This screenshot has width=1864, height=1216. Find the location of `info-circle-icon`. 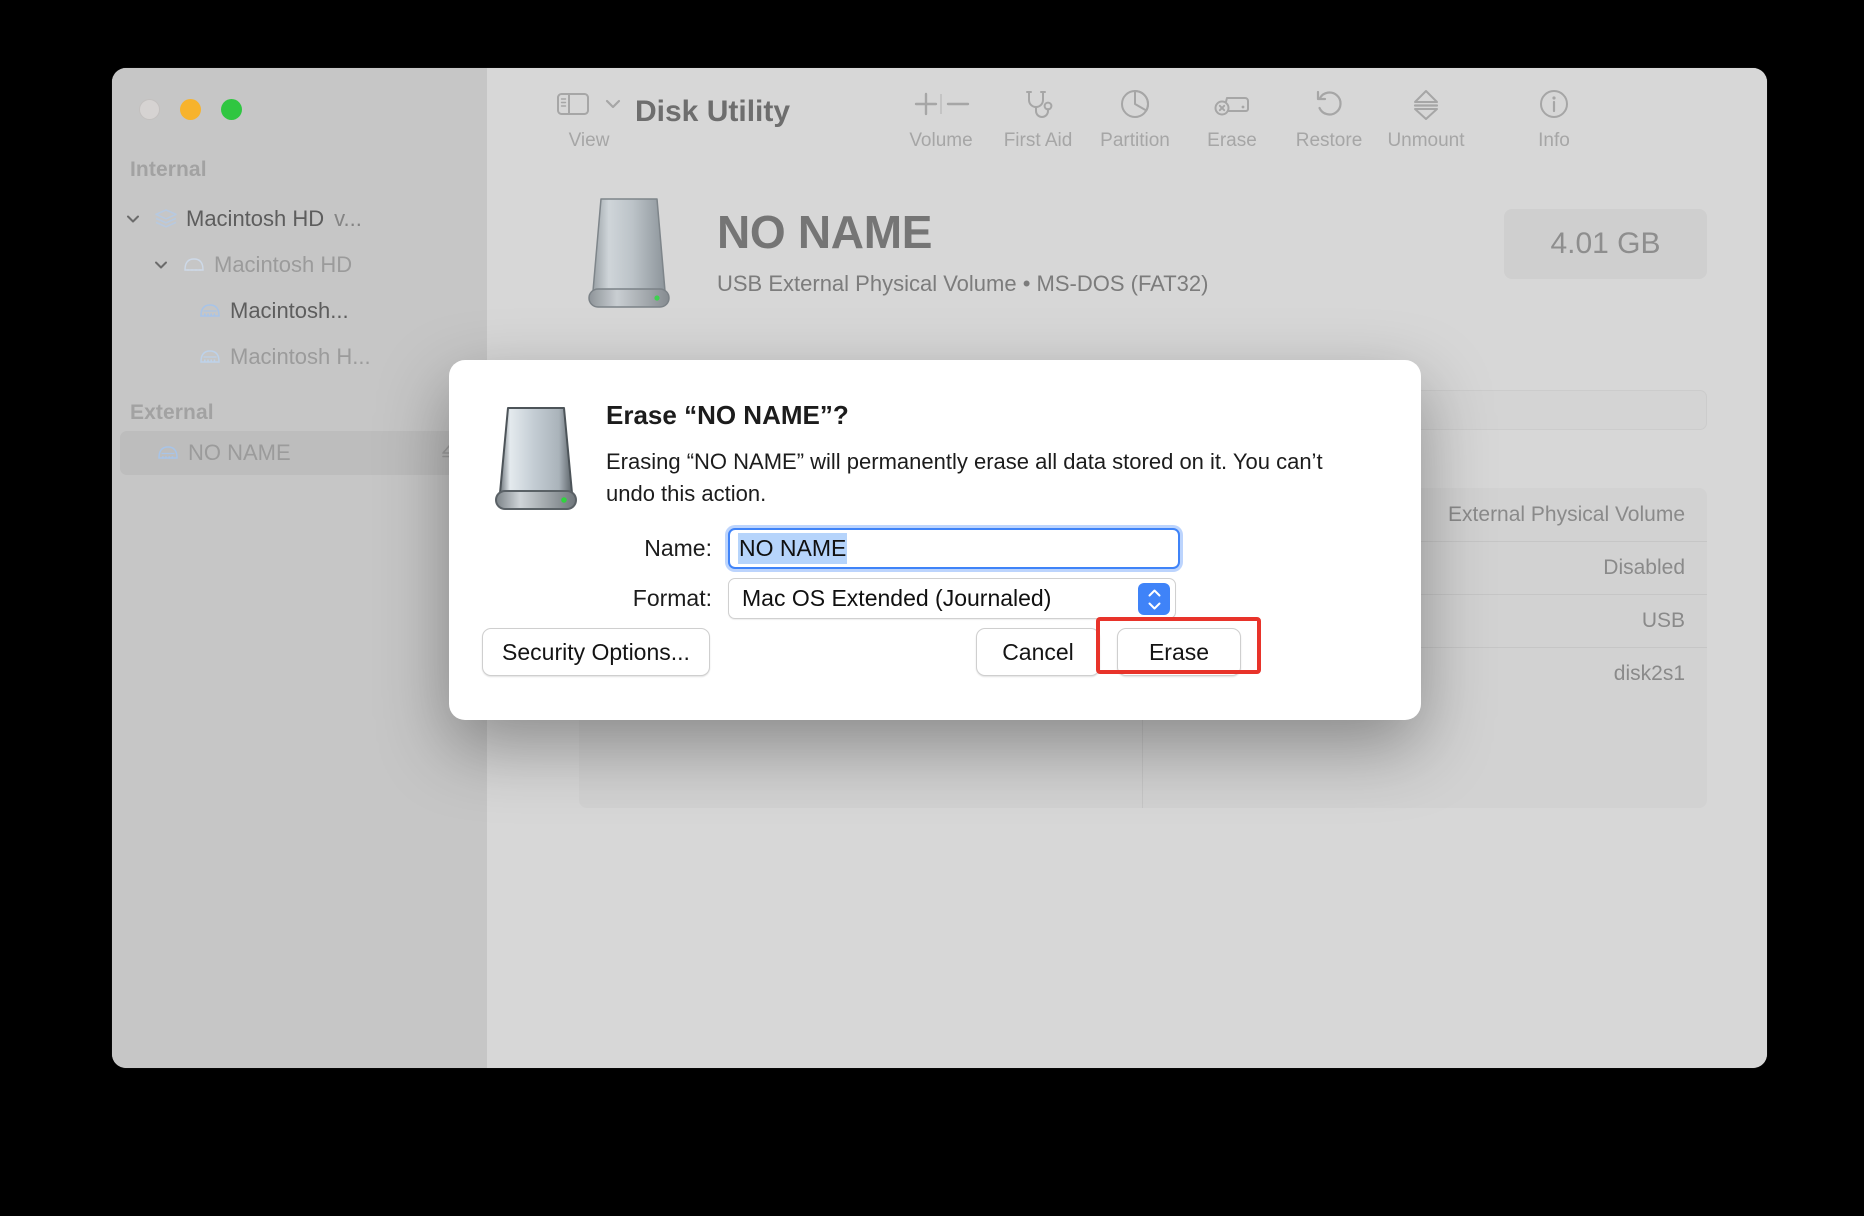

info-circle-icon is located at coordinates (1554, 104).